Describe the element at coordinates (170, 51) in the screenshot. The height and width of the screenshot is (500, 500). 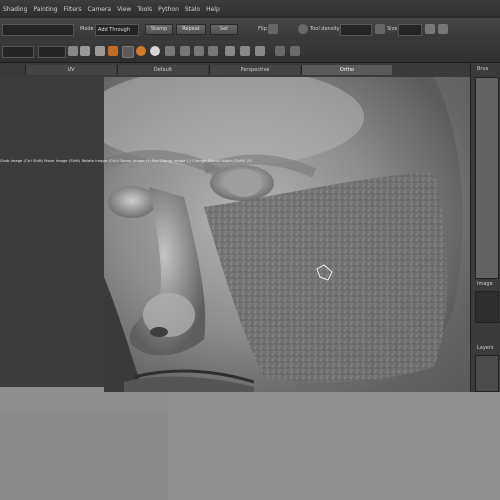
I see `grid-icon` at that location.